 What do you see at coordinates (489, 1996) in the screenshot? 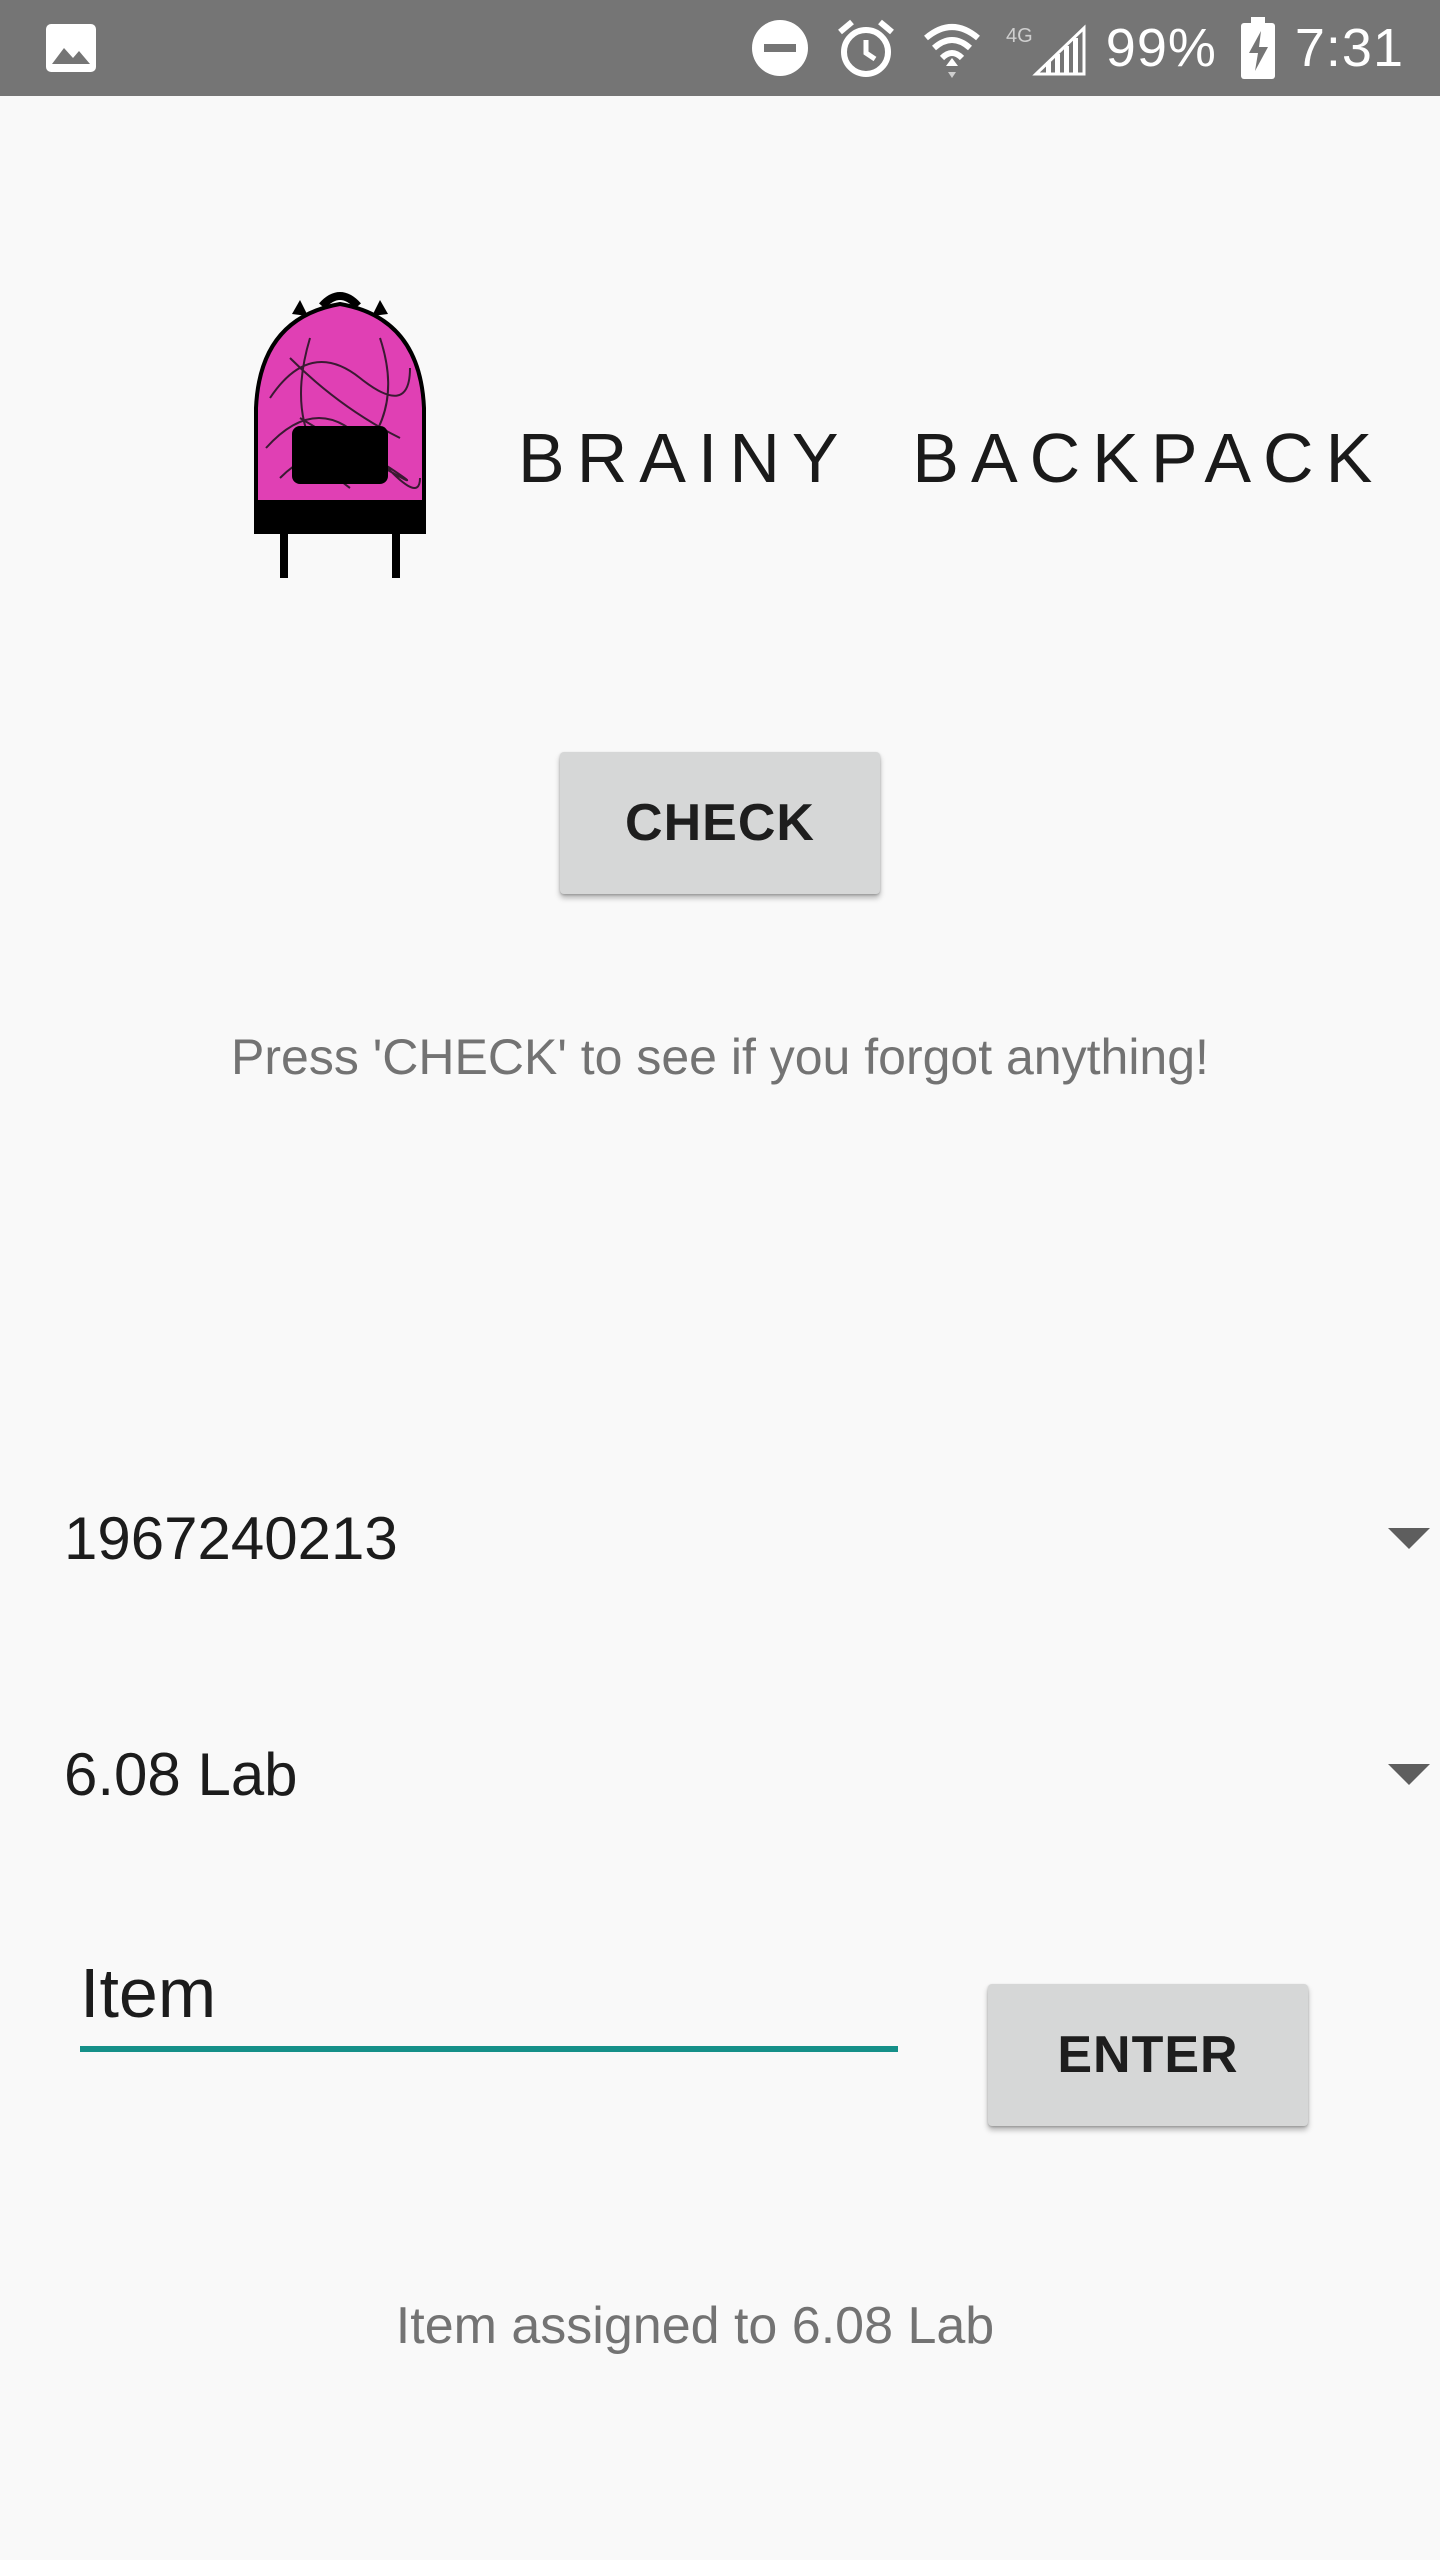
I see `item-input` at bounding box center [489, 1996].